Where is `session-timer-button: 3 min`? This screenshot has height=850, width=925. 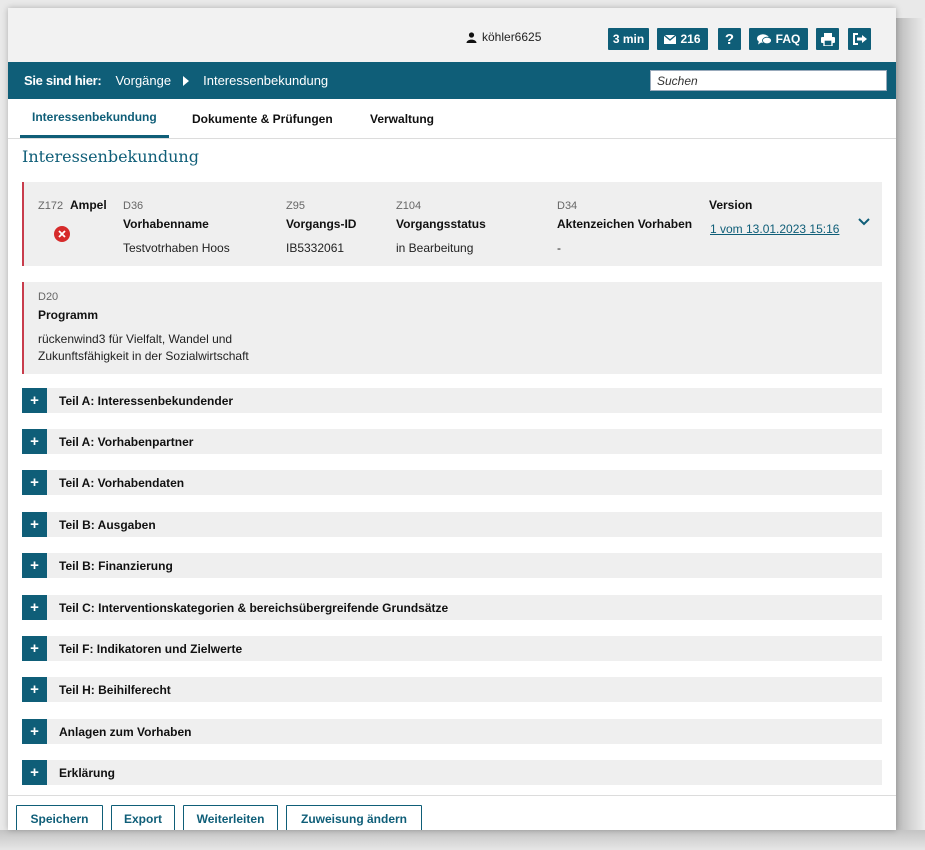
session-timer-button: 3 min is located at coordinates (628, 39).